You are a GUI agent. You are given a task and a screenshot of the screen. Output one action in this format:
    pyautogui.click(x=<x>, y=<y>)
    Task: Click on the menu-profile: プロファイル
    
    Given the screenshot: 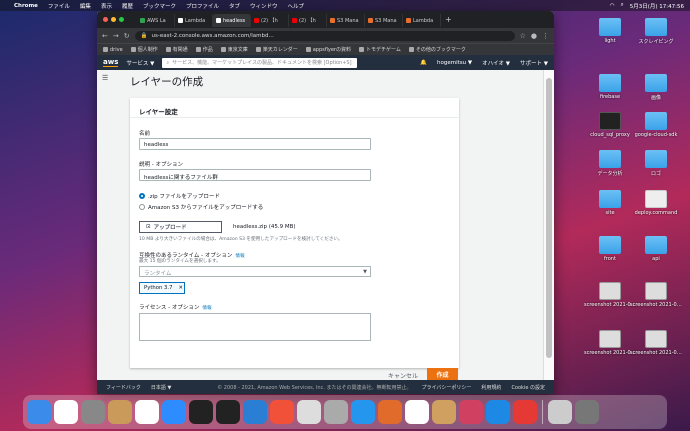 What is the action you would take?
    pyautogui.click(x=202, y=6)
    